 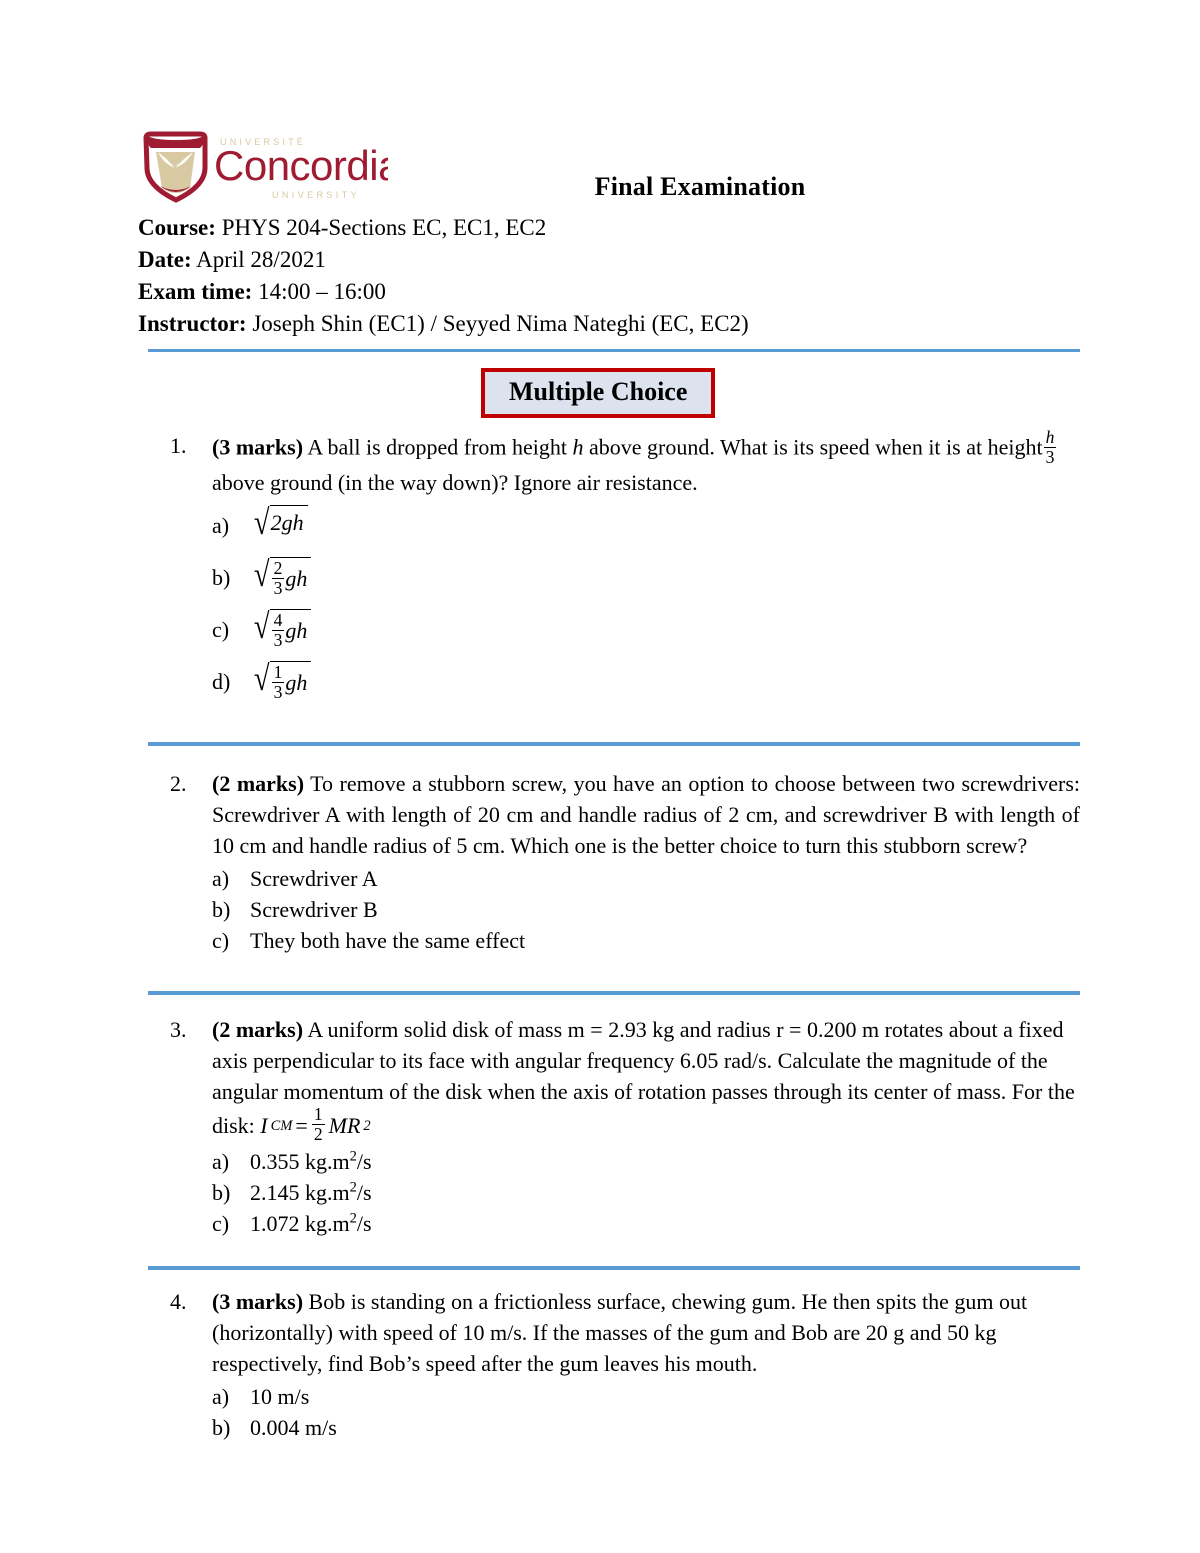 I want to click on option-formula: √ 2 gh, so click(x=665, y=526).